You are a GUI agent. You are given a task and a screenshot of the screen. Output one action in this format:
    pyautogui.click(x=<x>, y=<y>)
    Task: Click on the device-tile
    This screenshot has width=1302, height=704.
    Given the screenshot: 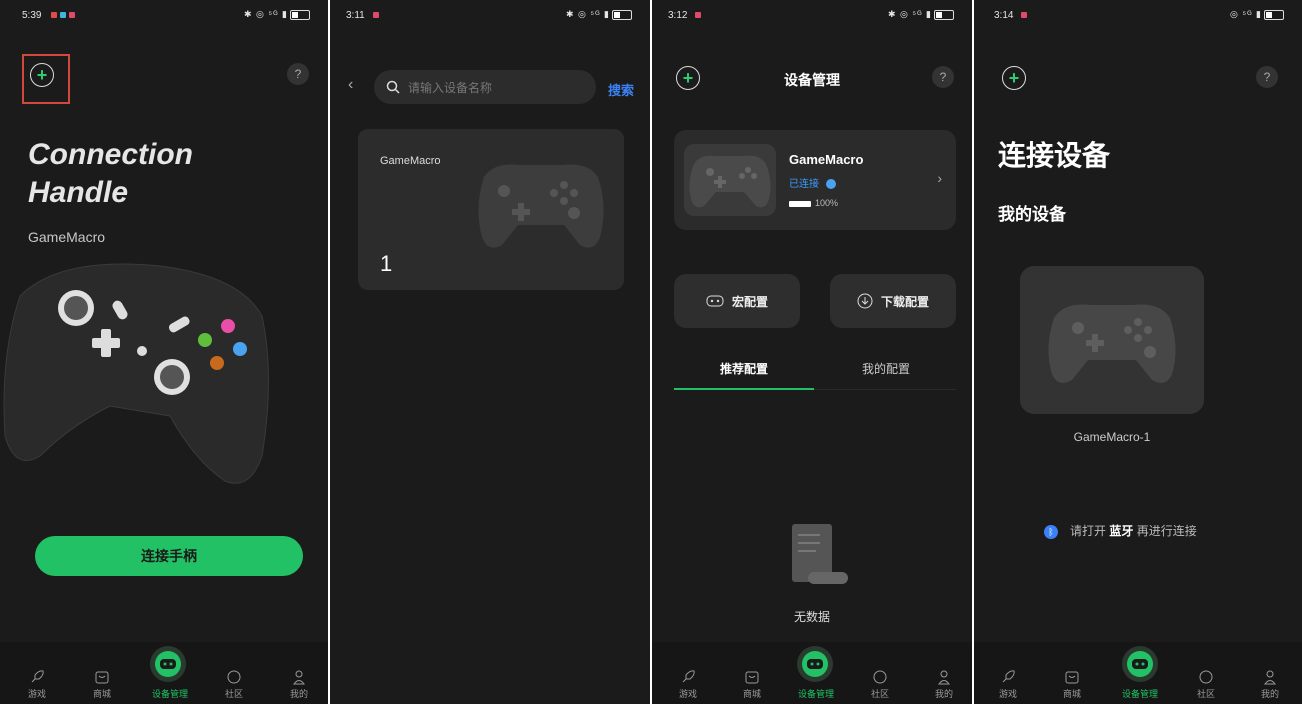 What is the action you would take?
    pyautogui.click(x=1112, y=340)
    